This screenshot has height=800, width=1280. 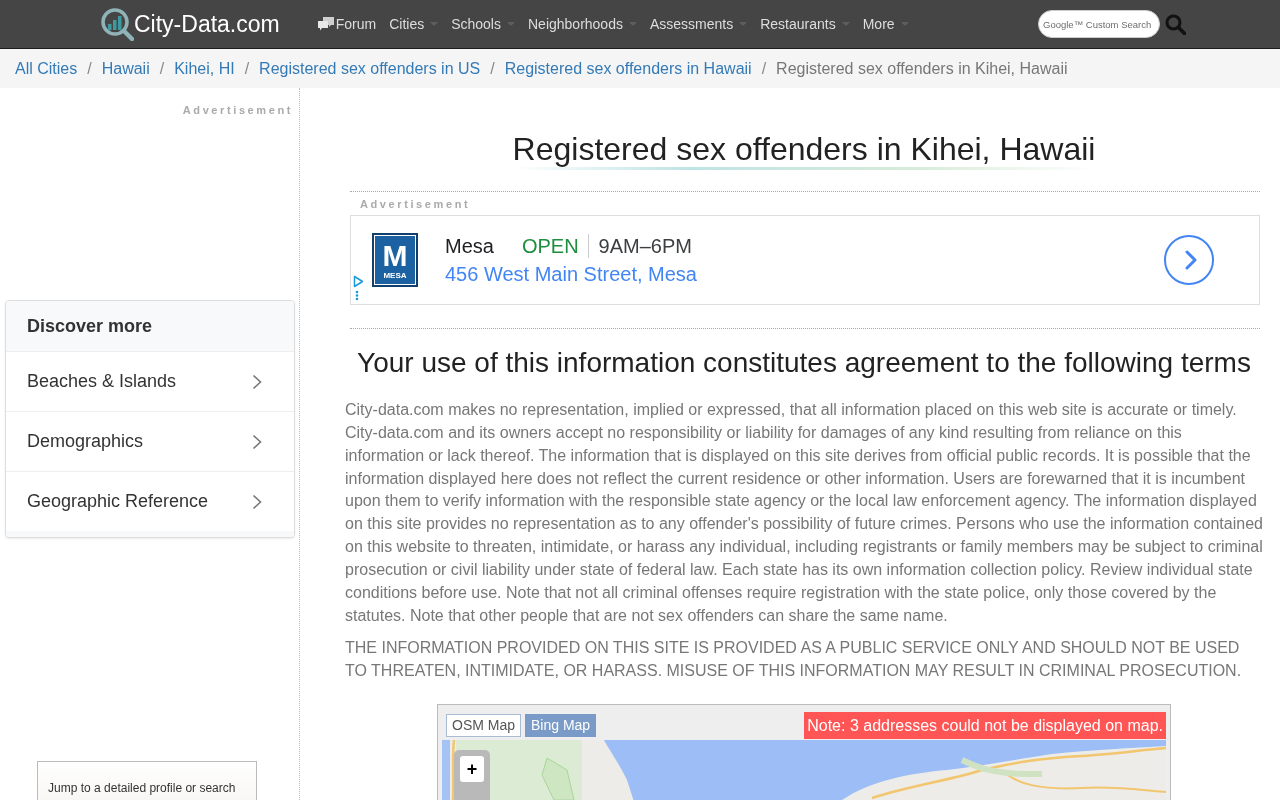 I want to click on search-icon, so click(x=1175, y=24).